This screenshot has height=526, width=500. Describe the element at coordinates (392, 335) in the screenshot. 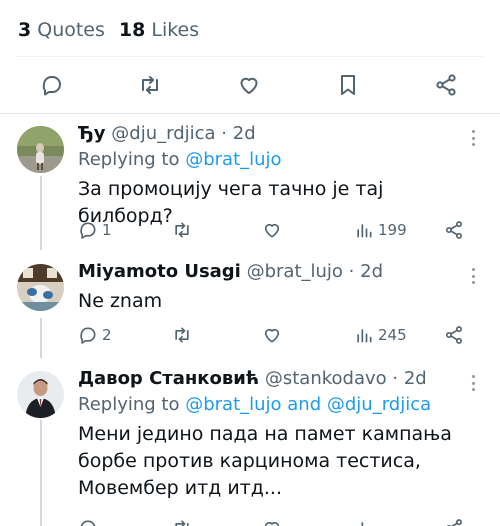

I see `views-count: 245` at that location.